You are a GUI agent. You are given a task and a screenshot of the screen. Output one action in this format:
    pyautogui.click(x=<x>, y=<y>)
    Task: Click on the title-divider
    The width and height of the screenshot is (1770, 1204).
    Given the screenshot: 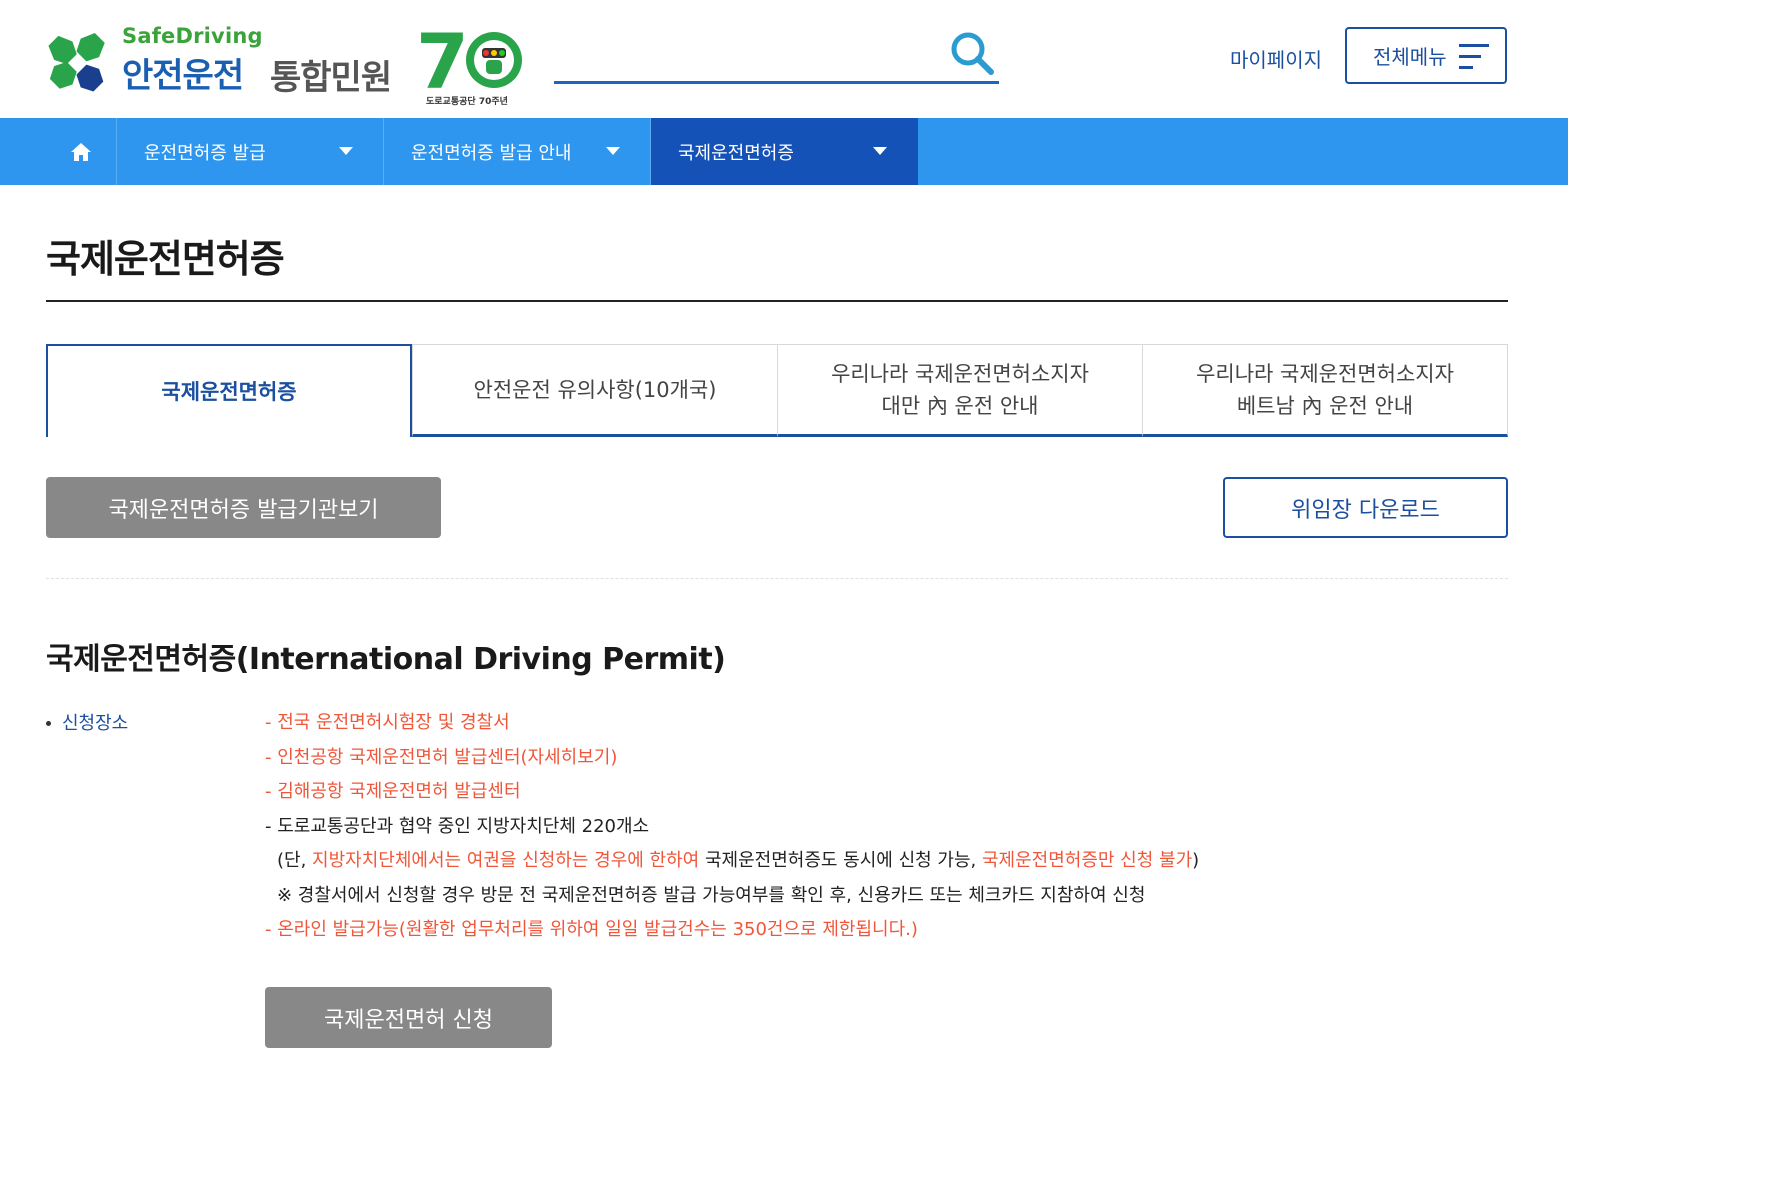 What is the action you would take?
    pyautogui.click(x=777, y=301)
    